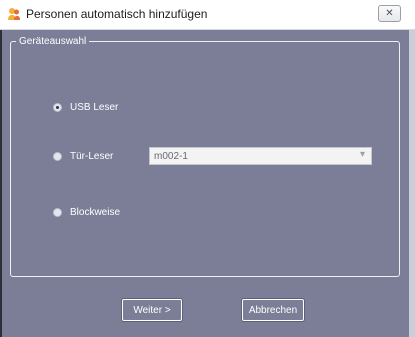 The image size is (415, 337). I want to click on next-button: Weiter >, so click(152, 310).